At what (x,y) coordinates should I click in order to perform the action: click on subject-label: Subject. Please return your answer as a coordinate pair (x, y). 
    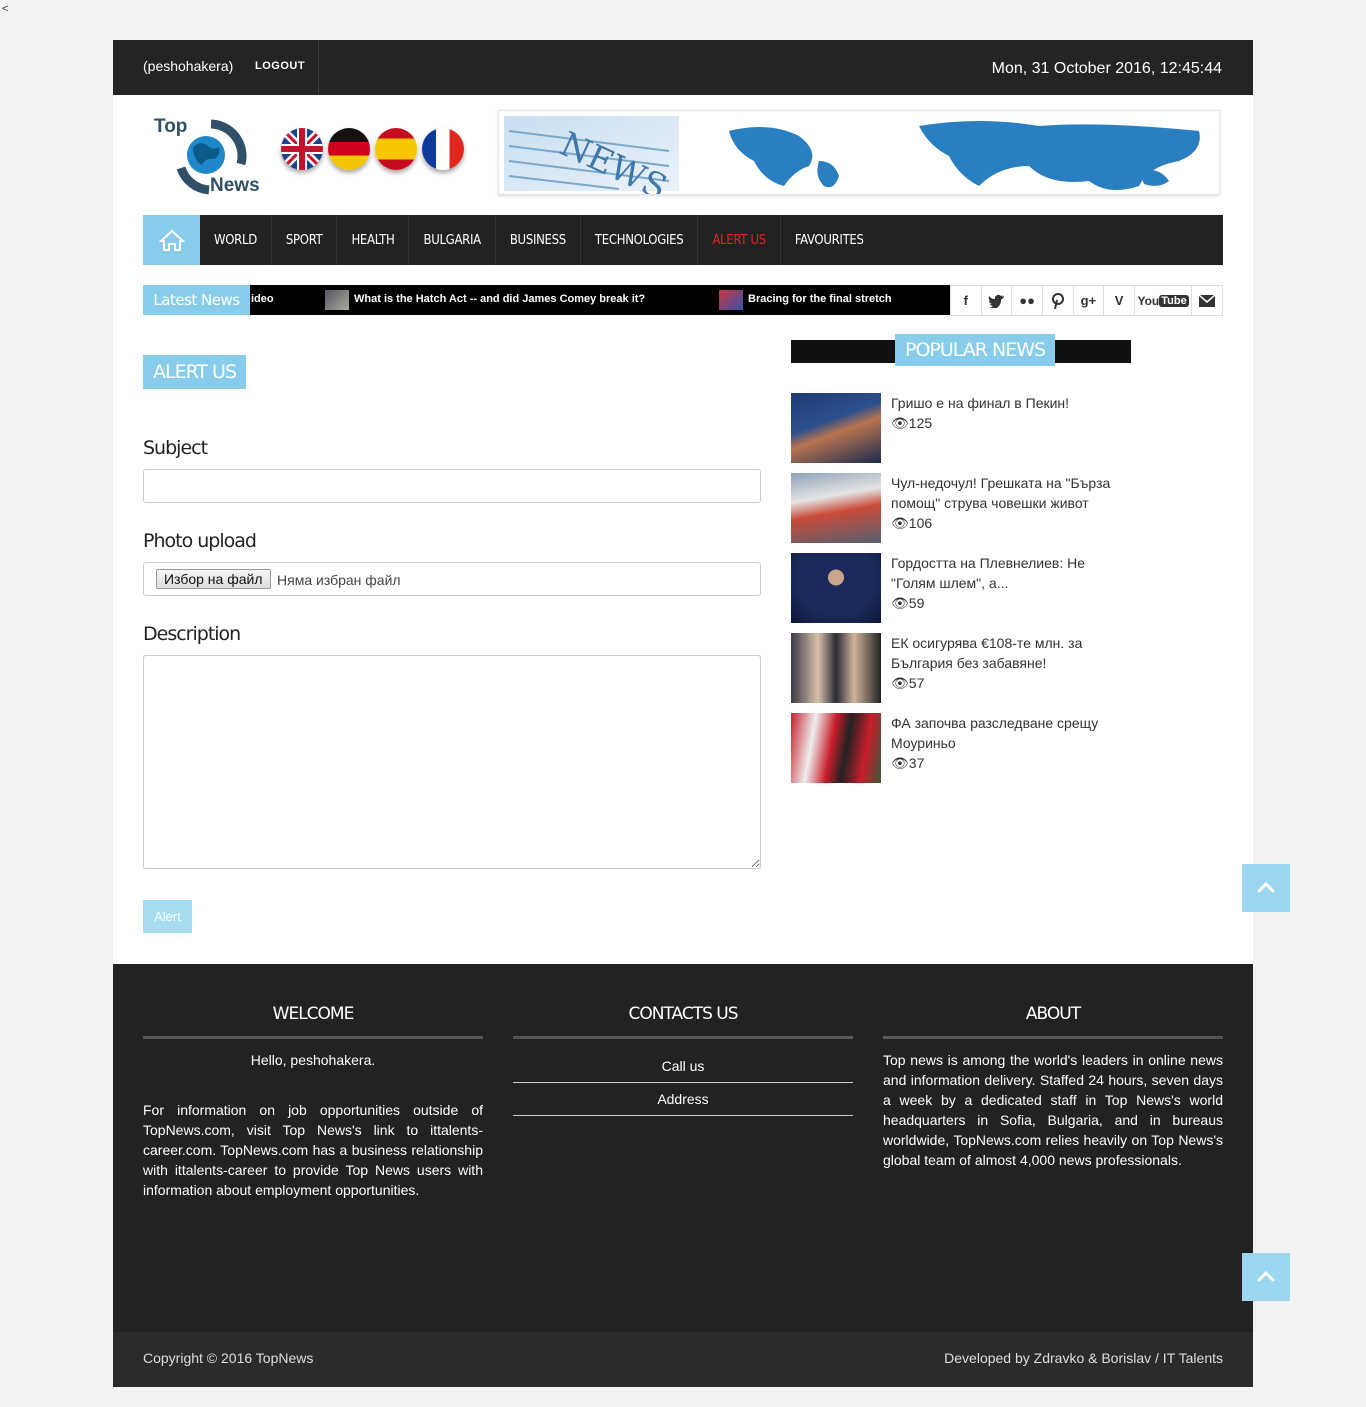
    Looking at the image, I should click on (175, 448).